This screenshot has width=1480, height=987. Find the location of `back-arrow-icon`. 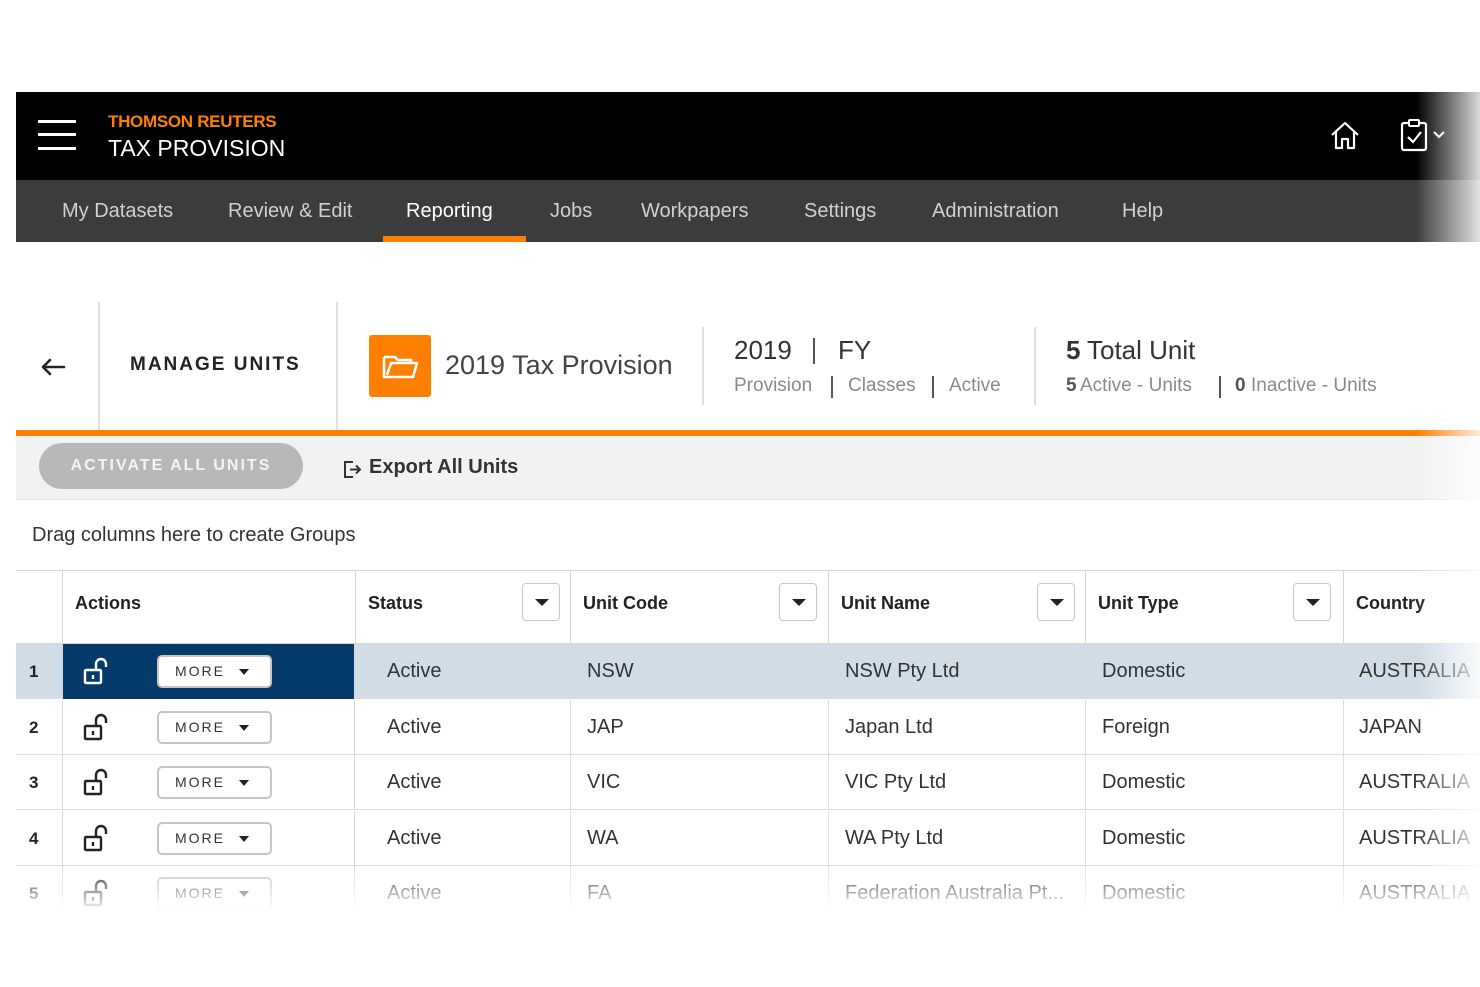

back-arrow-icon is located at coordinates (53, 367).